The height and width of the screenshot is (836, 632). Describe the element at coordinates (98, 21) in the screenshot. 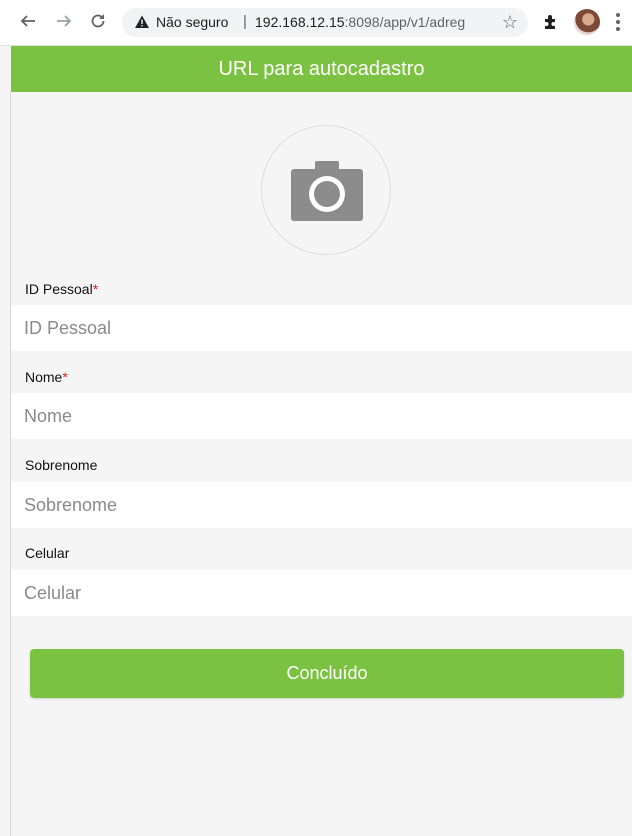

I see `reload-icon` at that location.